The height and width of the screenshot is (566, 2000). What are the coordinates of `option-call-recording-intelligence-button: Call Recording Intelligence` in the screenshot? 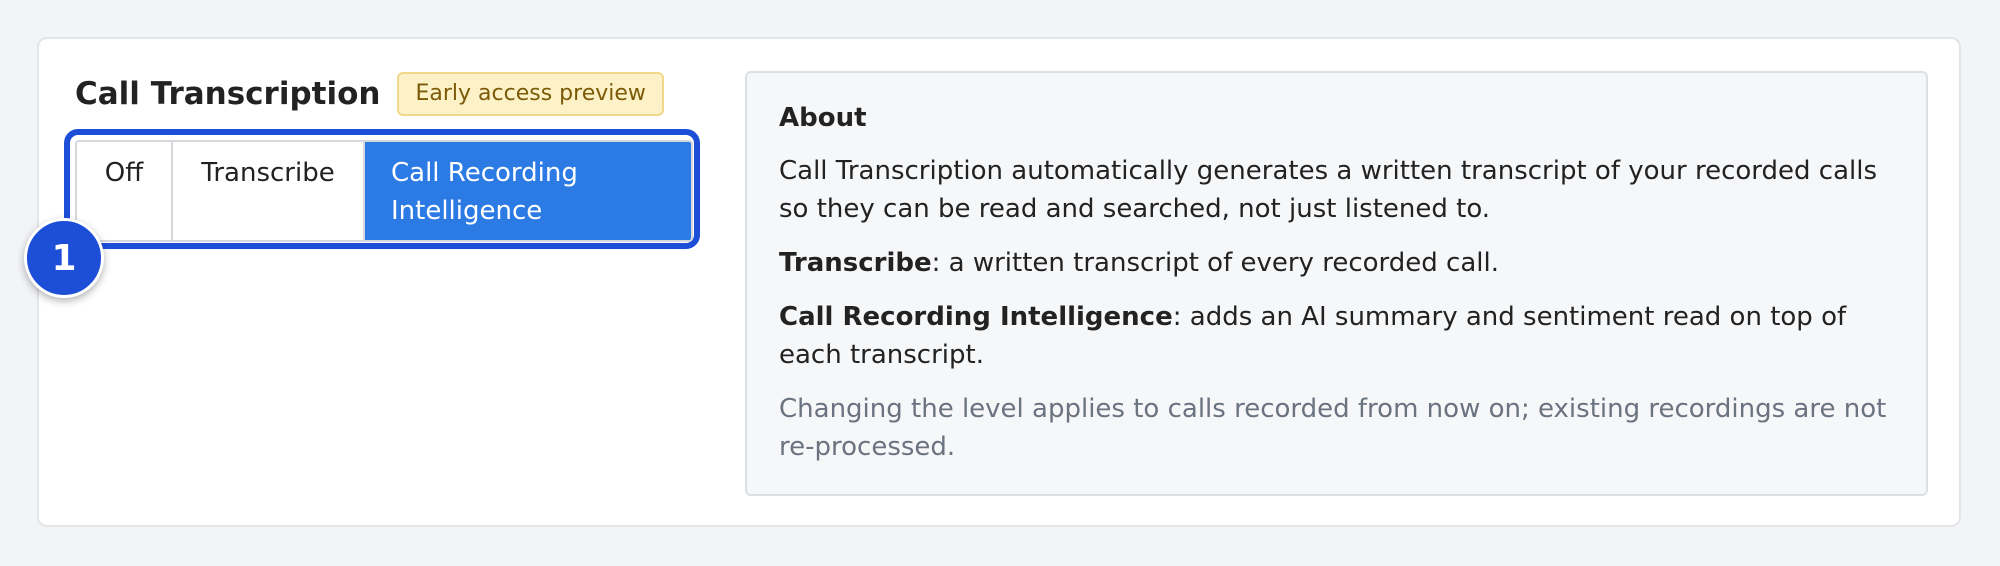 It's located at (528, 191).